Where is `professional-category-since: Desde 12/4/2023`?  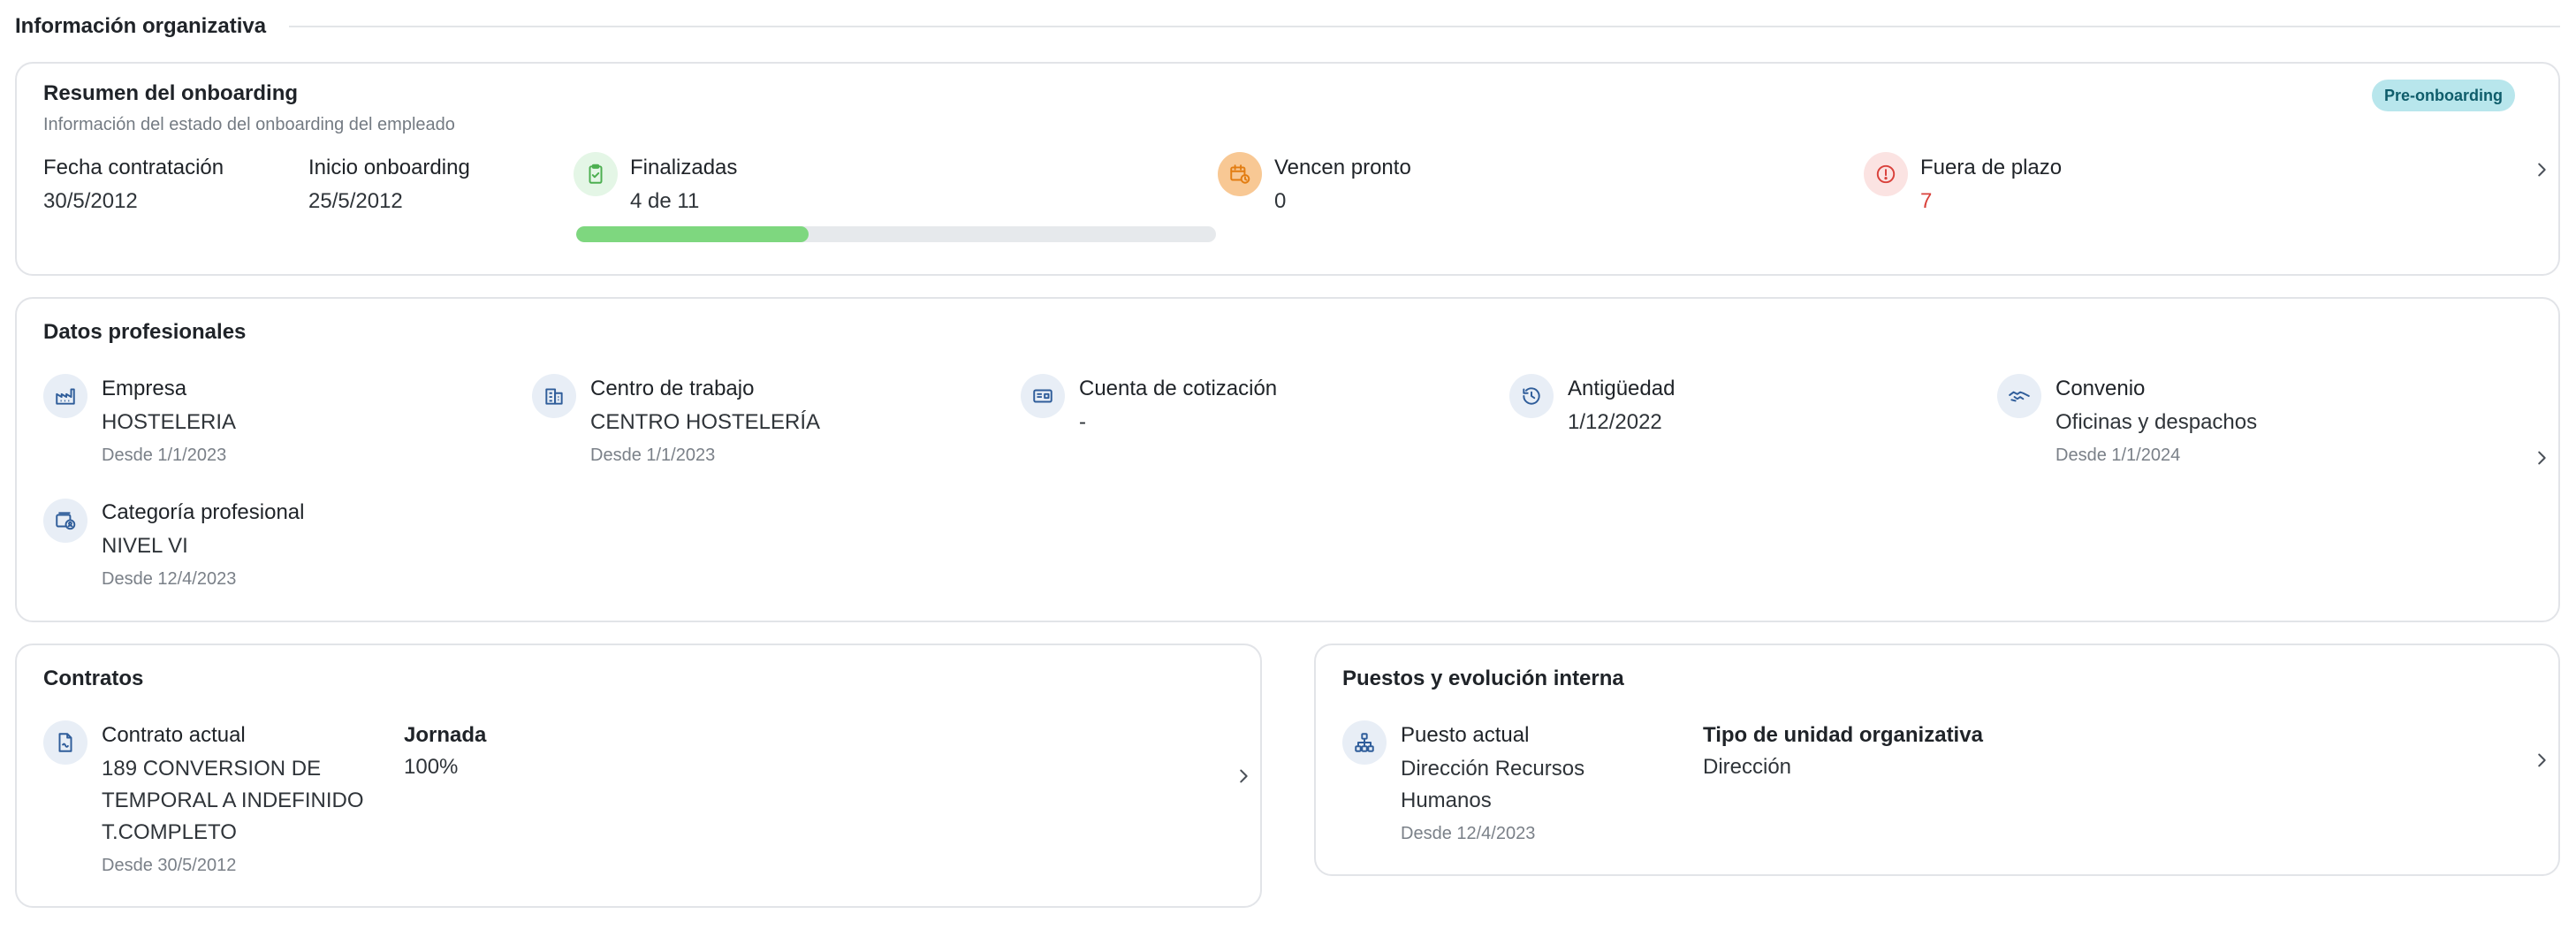
professional-category-since: Desde 12/4/2023 is located at coordinates (169, 579).